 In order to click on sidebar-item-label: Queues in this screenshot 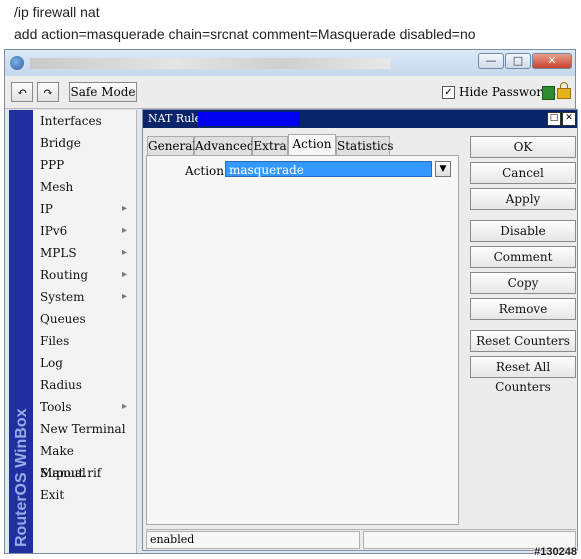, I will do `click(63, 319)`.